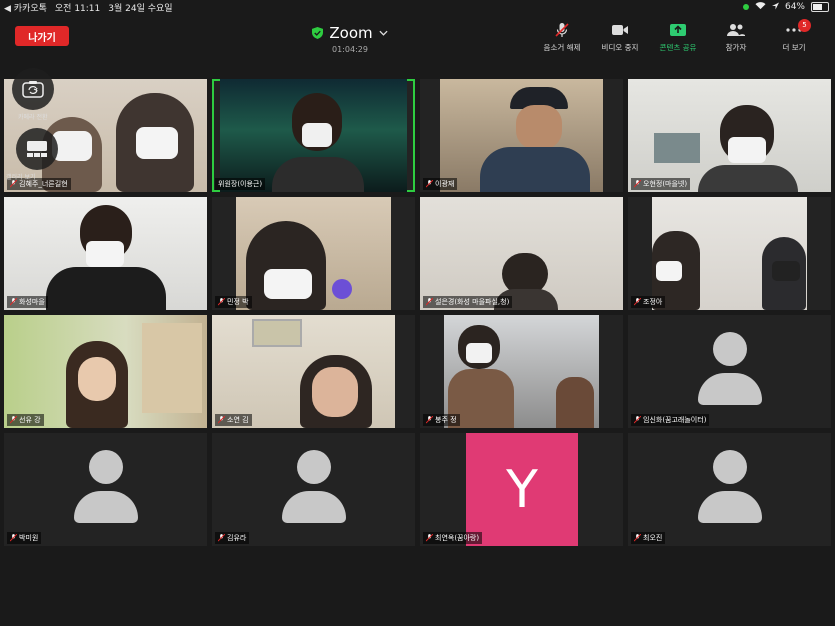 Image resolution: width=835 pixels, height=626 pixels. Describe the element at coordinates (678, 30) in the screenshot. I see `share-icon` at that location.